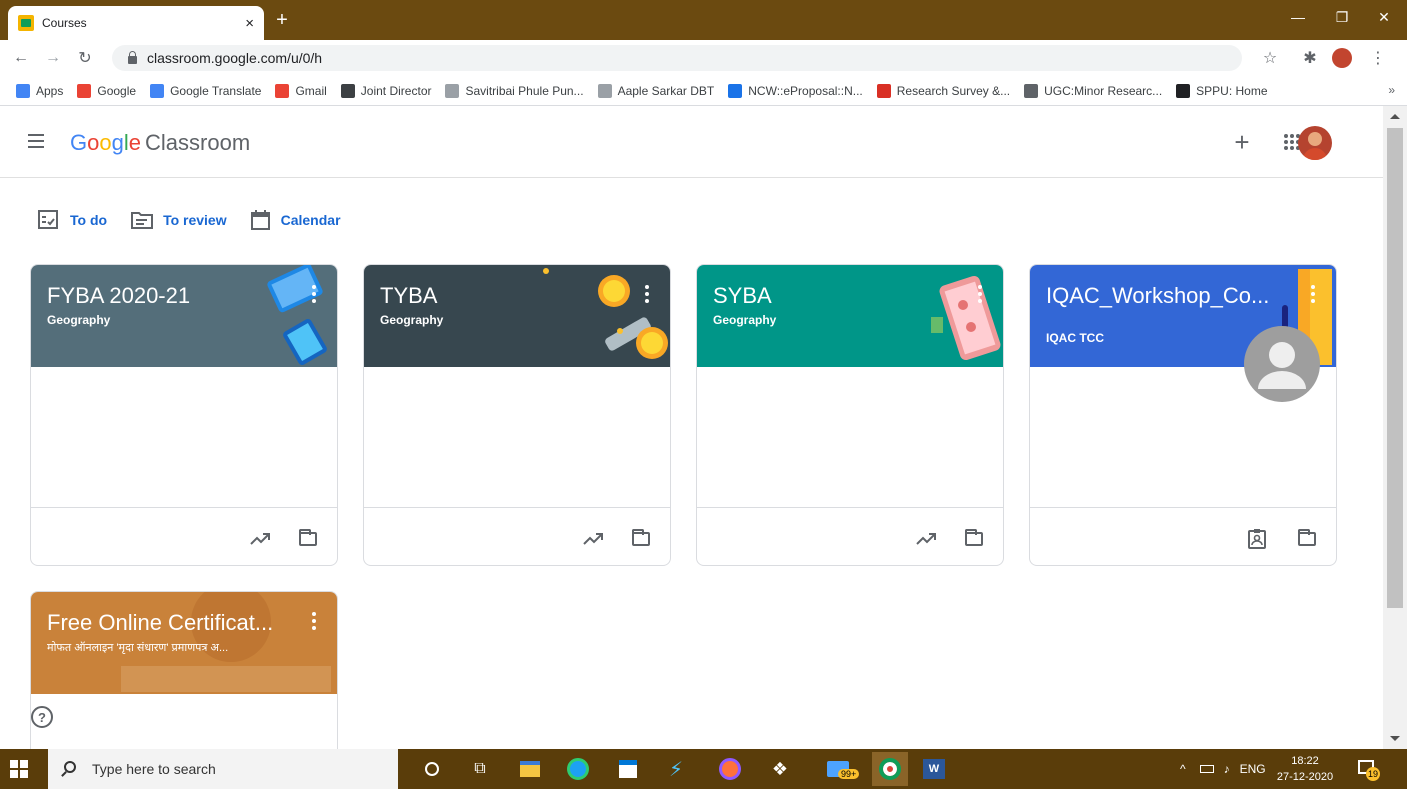 The height and width of the screenshot is (789, 1407). Describe the element at coordinates (934, 769) in the screenshot. I see `word-app-icon: W` at that location.